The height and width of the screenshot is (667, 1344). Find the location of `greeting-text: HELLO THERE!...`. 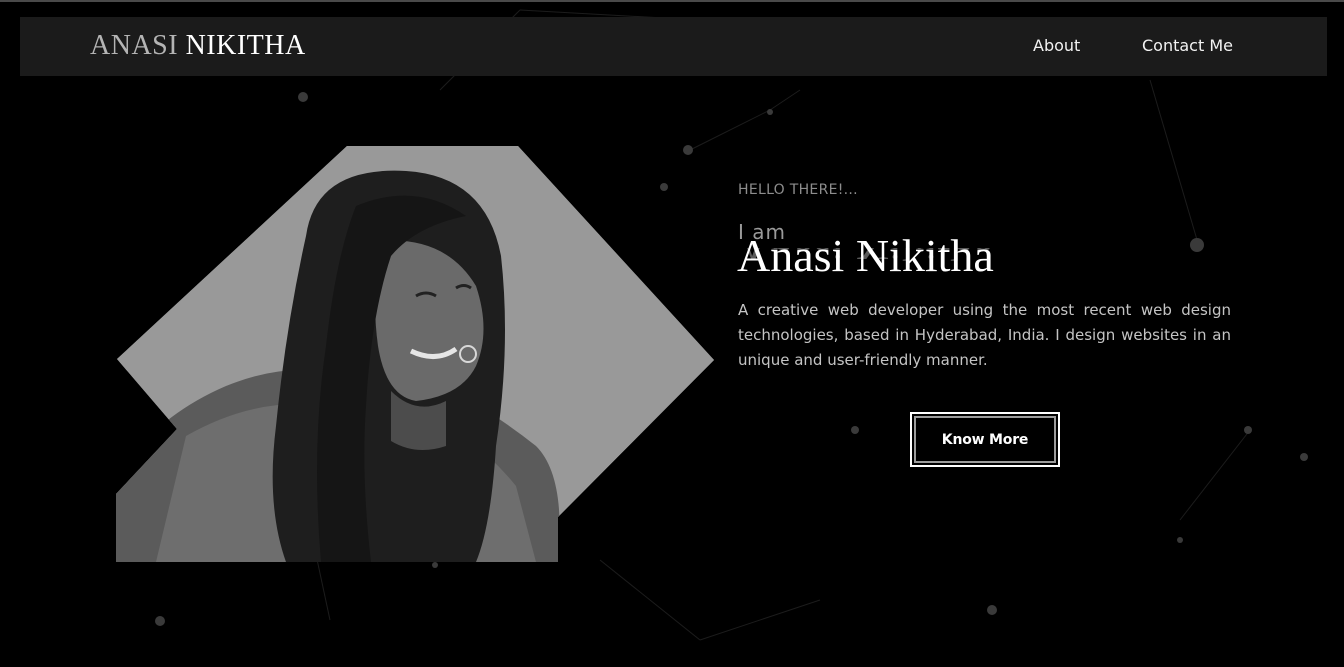

greeting-text: HELLO THERE!... is located at coordinates (798, 190).